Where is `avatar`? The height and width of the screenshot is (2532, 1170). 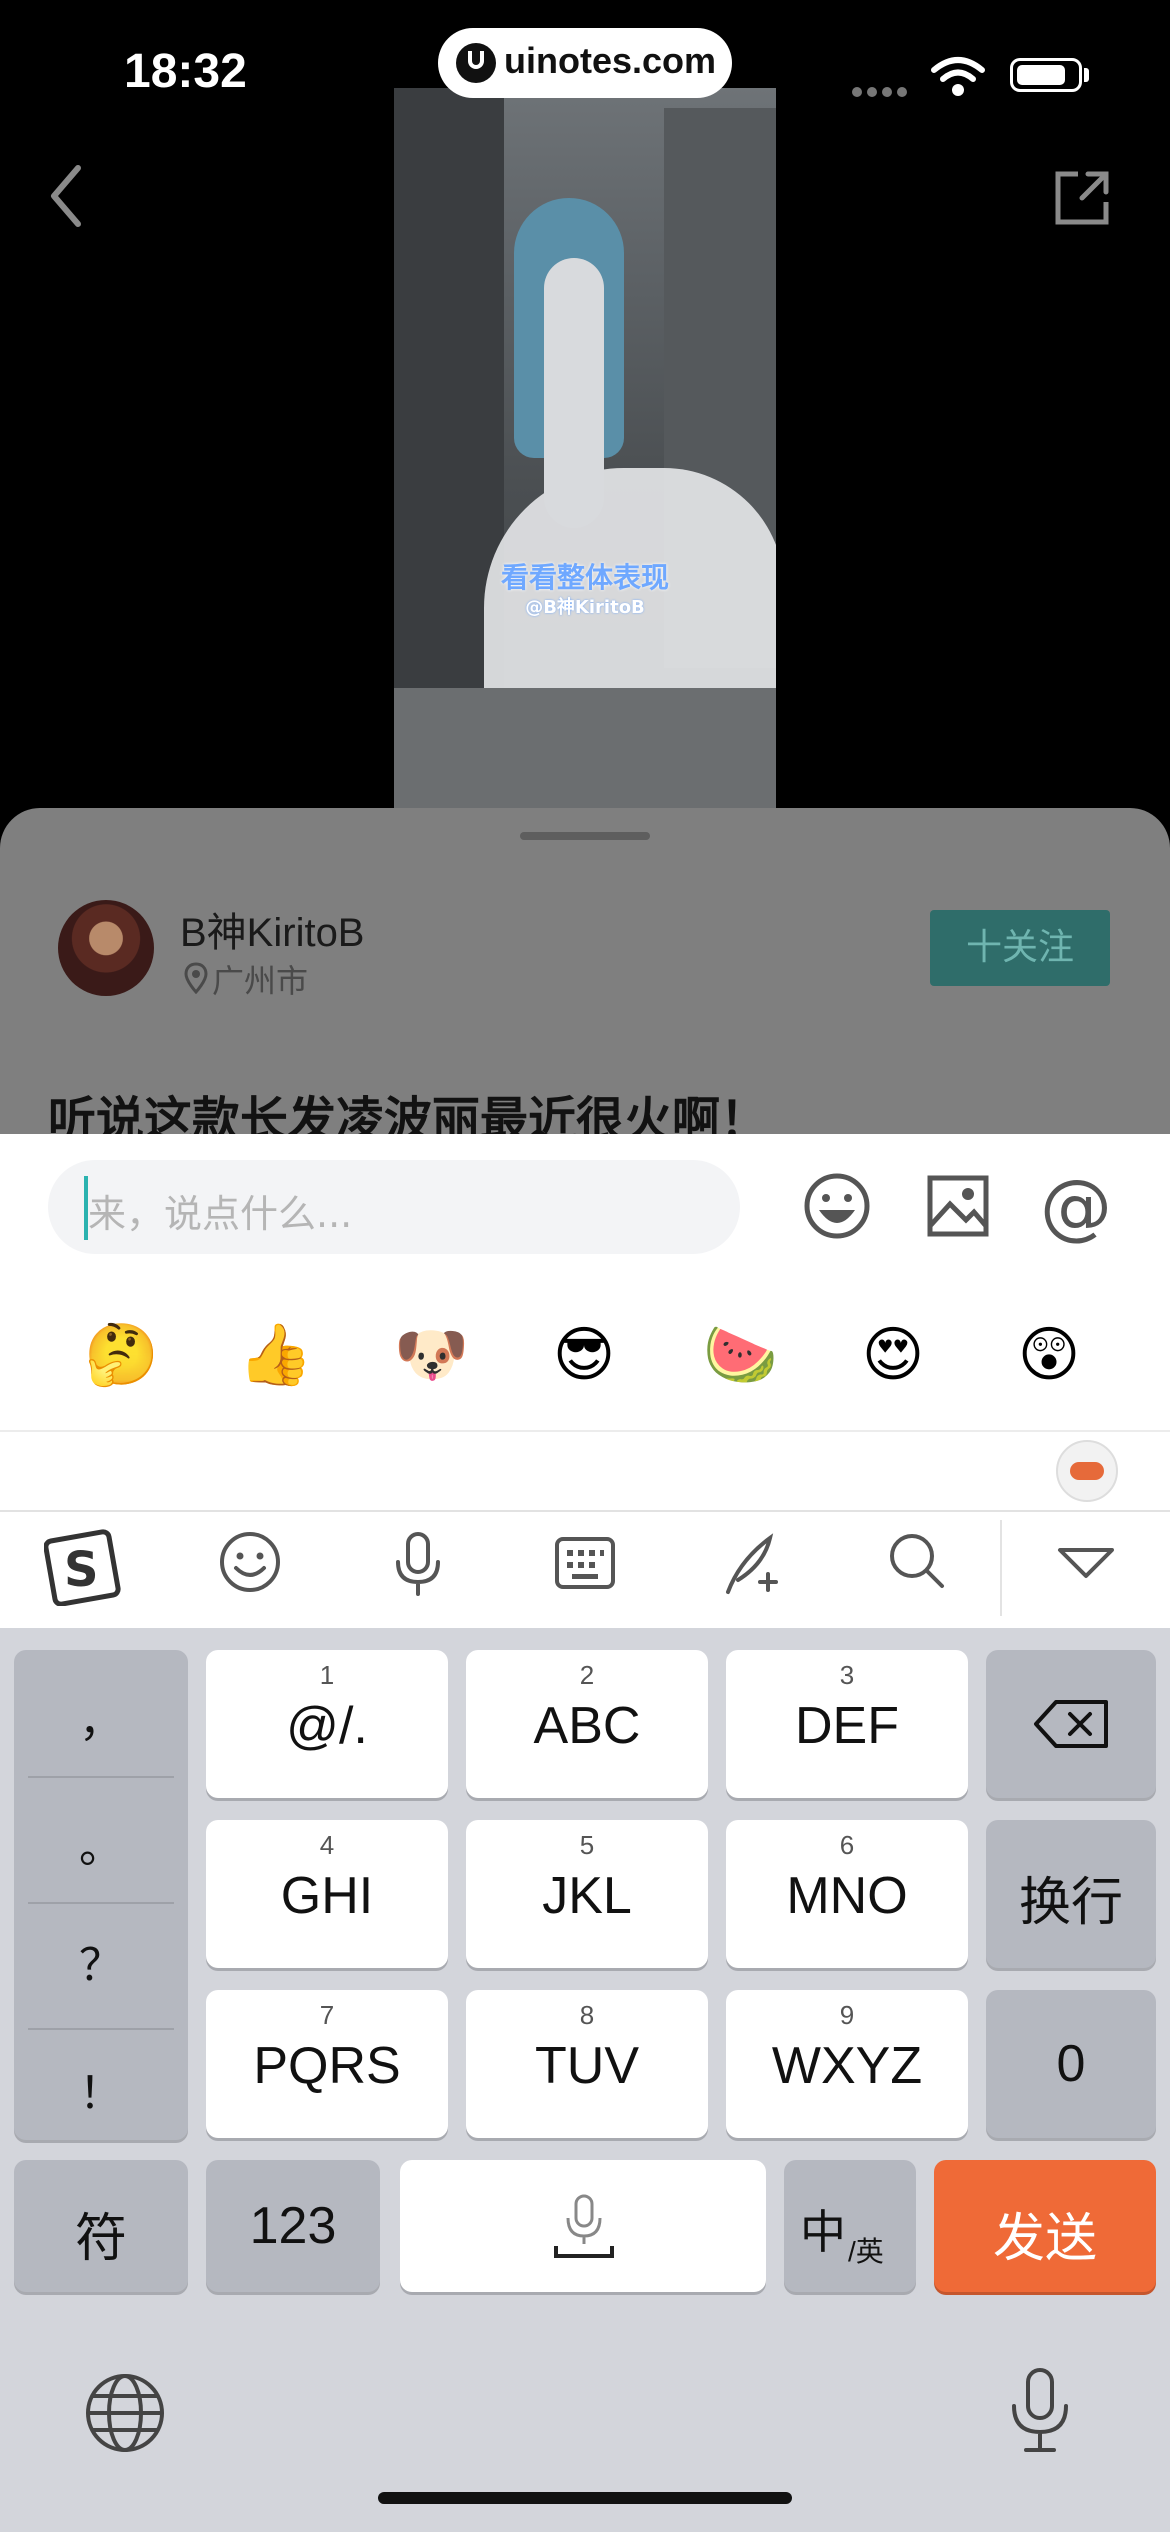 avatar is located at coordinates (106, 948).